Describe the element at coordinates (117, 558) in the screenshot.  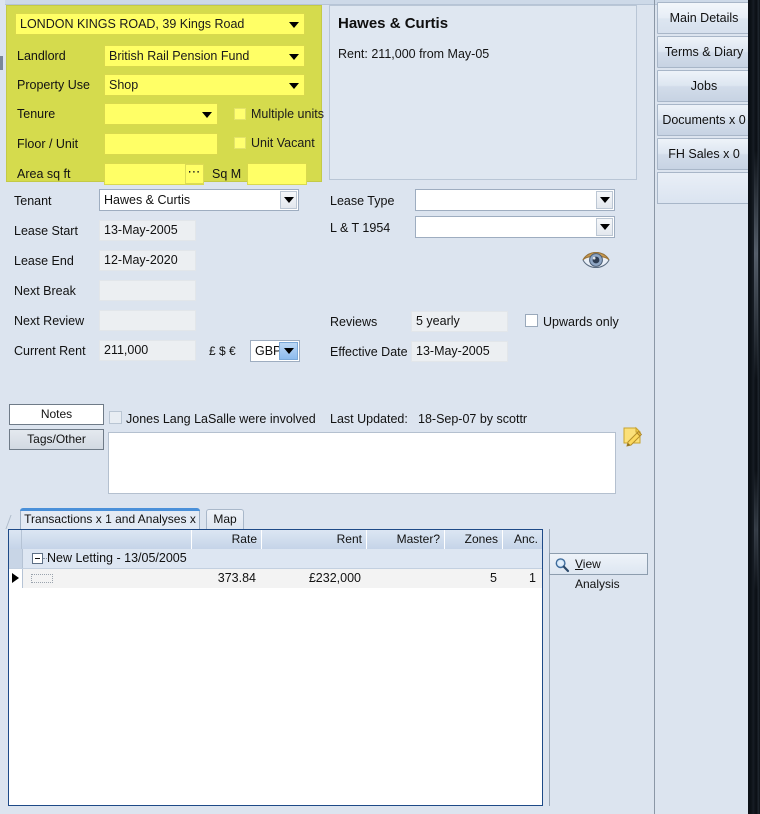
I see `grid-group-label: New Letting - 13/05/2005` at that location.